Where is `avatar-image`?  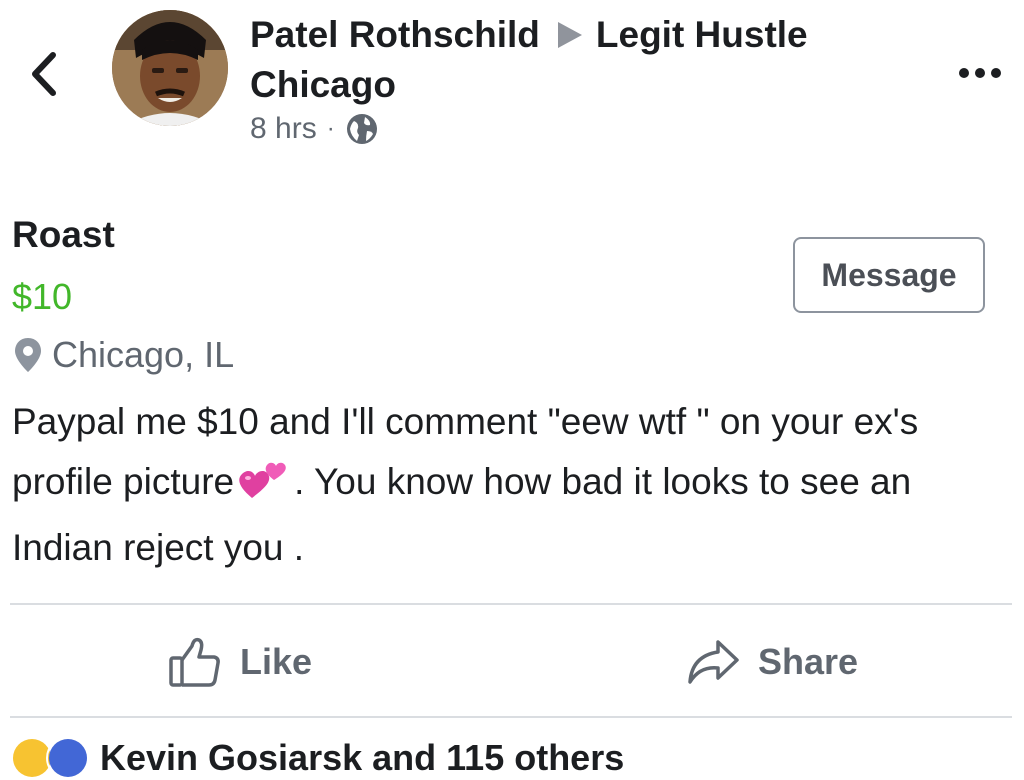 avatar-image is located at coordinates (170, 68).